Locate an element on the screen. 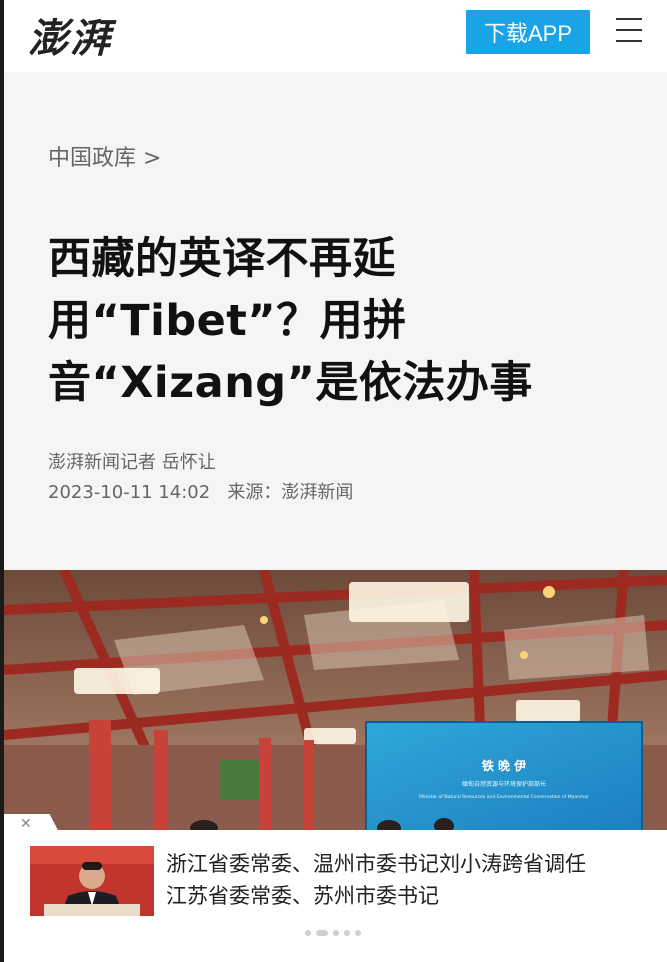 The image size is (667, 962). download-app-button: 下载APP is located at coordinates (528, 32).